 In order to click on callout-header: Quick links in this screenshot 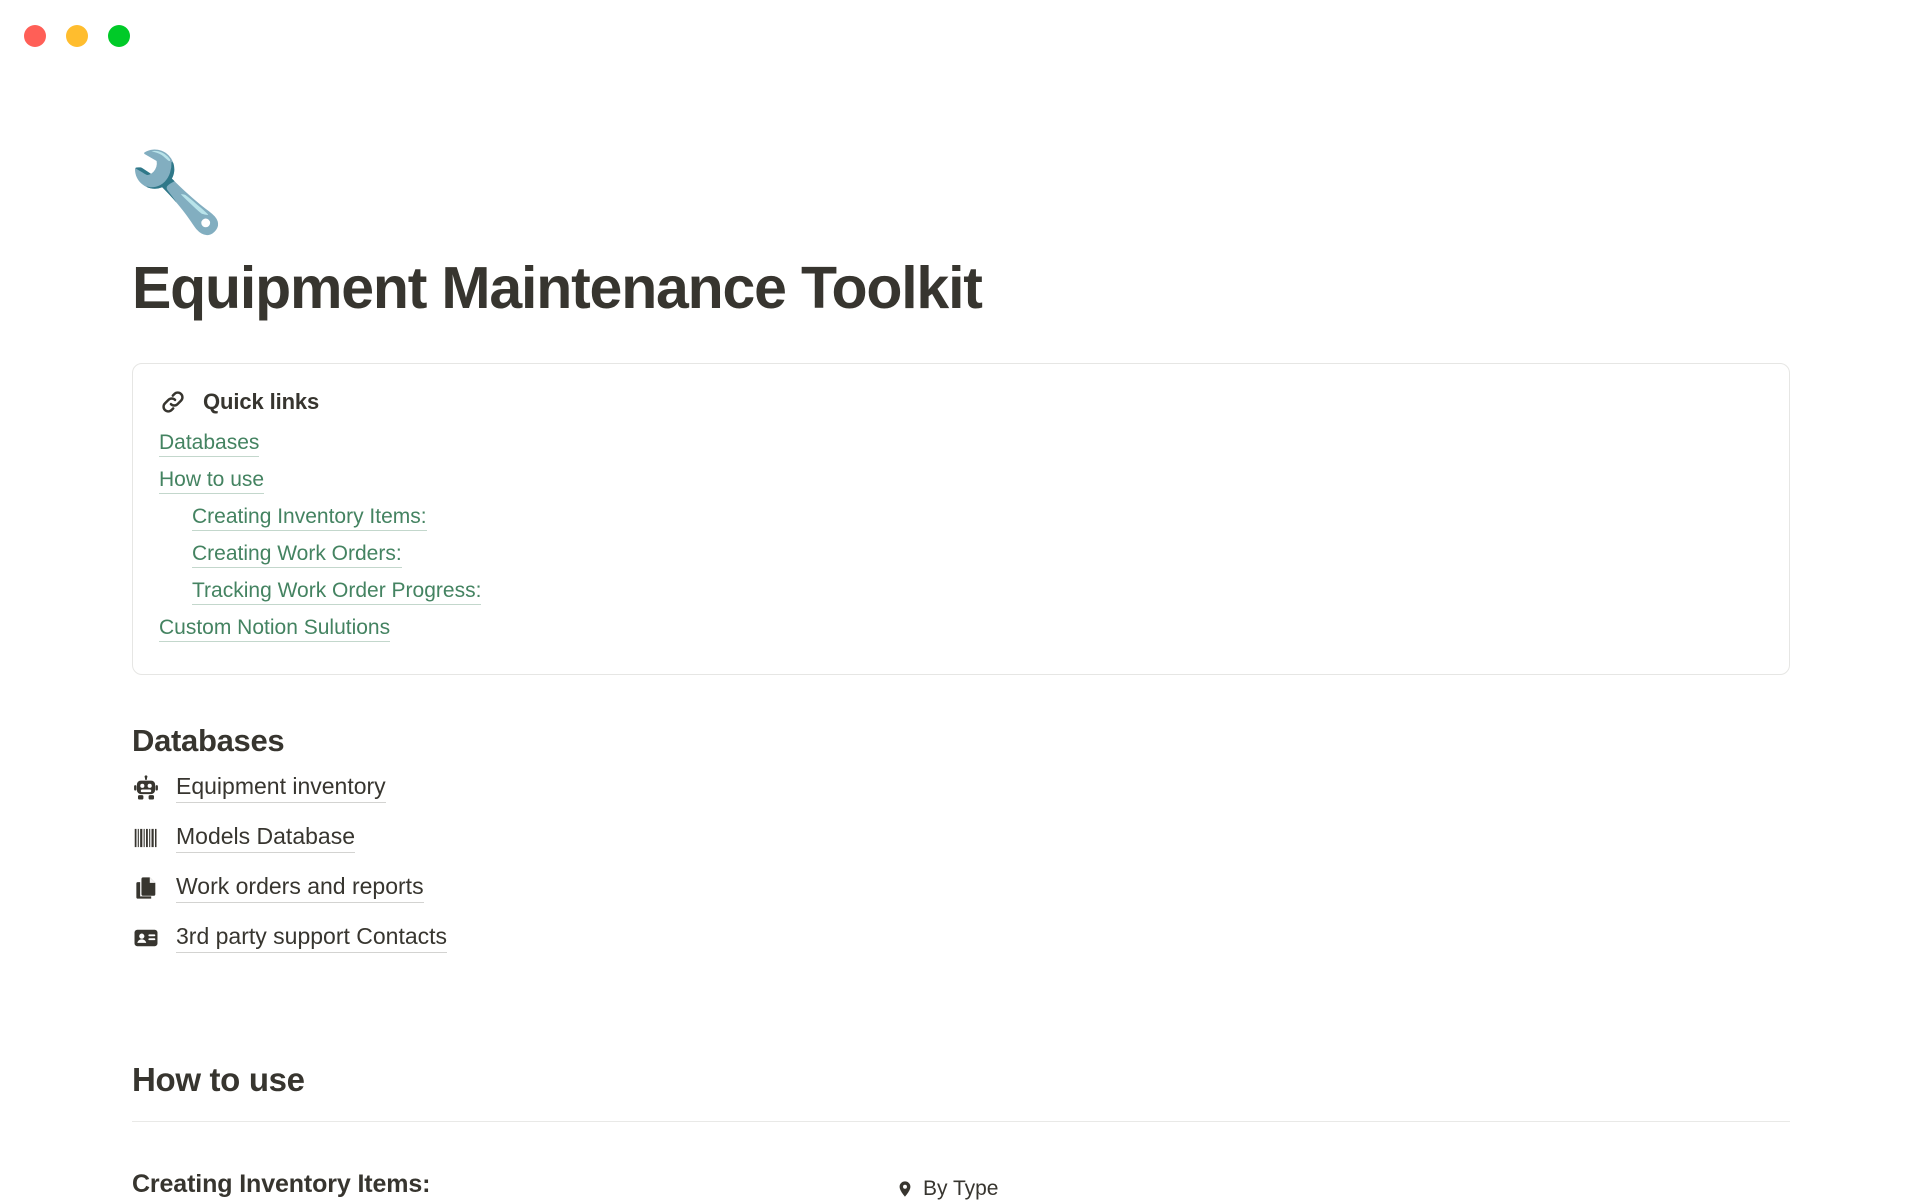, I will do `click(961, 402)`.